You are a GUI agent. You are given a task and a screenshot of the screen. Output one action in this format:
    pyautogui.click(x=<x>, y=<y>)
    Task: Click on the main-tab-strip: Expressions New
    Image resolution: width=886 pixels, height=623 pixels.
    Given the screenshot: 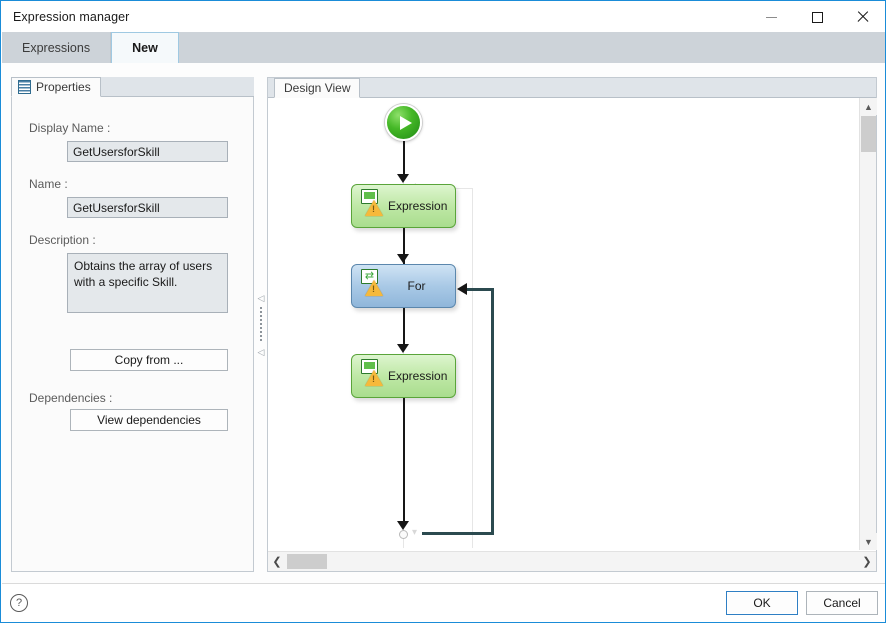 What is the action you would take?
    pyautogui.click(x=443, y=47)
    